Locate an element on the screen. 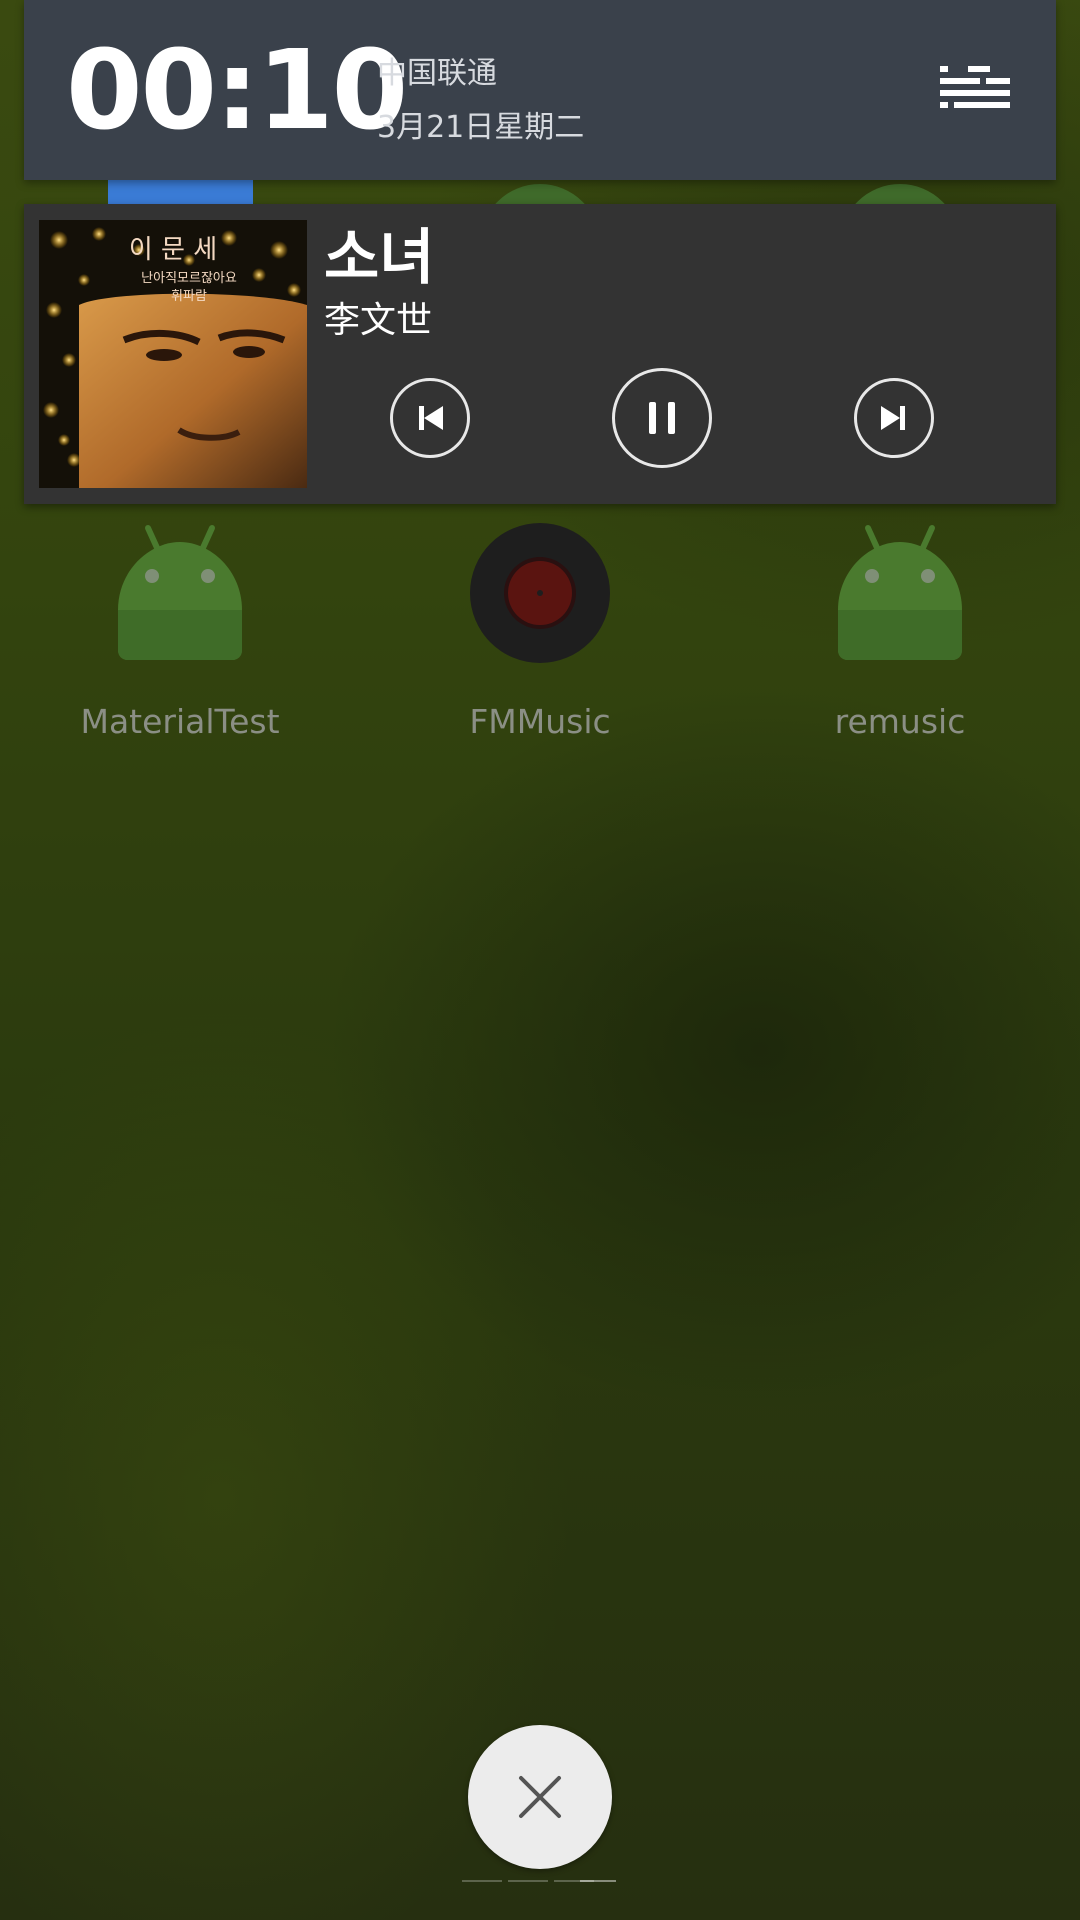 The width and height of the screenshot is (1080, 1920). clock: 00:10 is located at coordinates (237, 90).